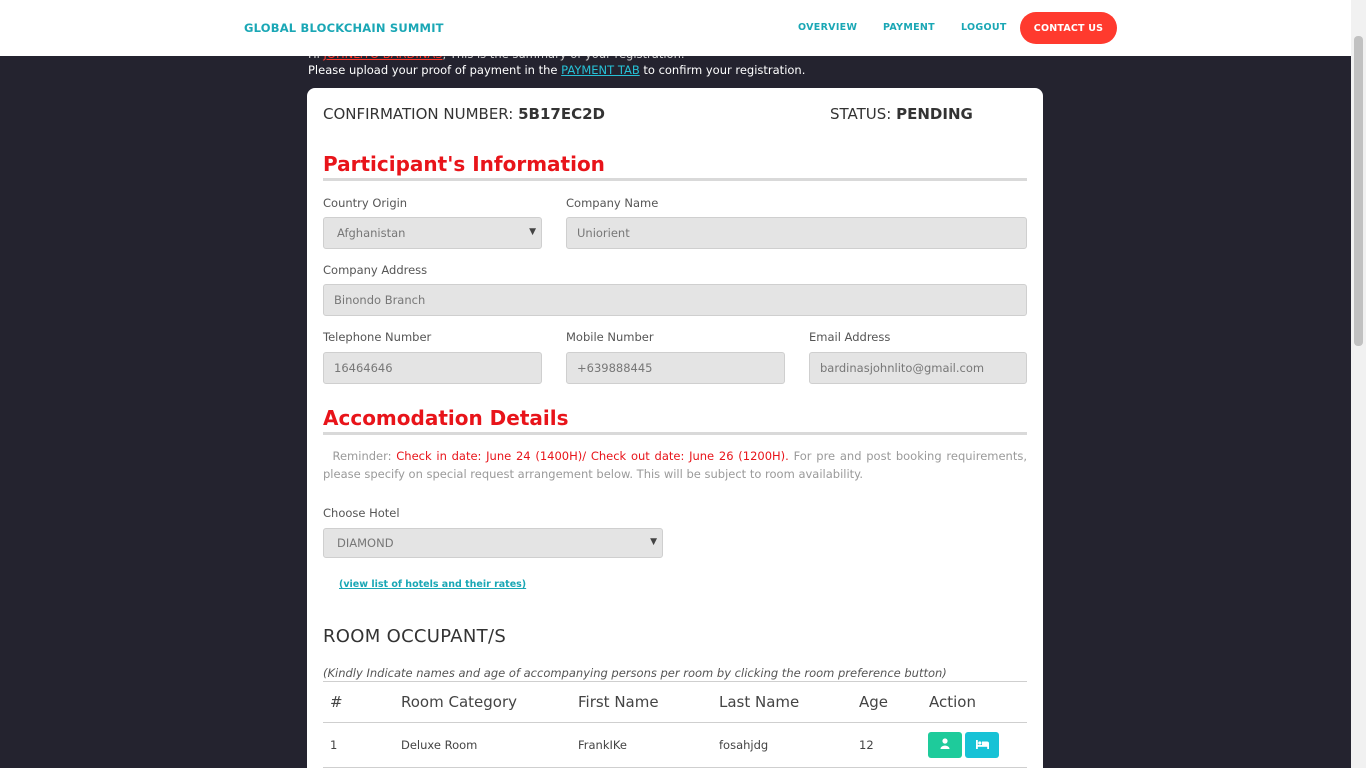 This screenshot has width=1366, height=768. Describe the element at coordinates (602, 745) in the screenshot. I see `row-first-name: FrankIKe` at that location.